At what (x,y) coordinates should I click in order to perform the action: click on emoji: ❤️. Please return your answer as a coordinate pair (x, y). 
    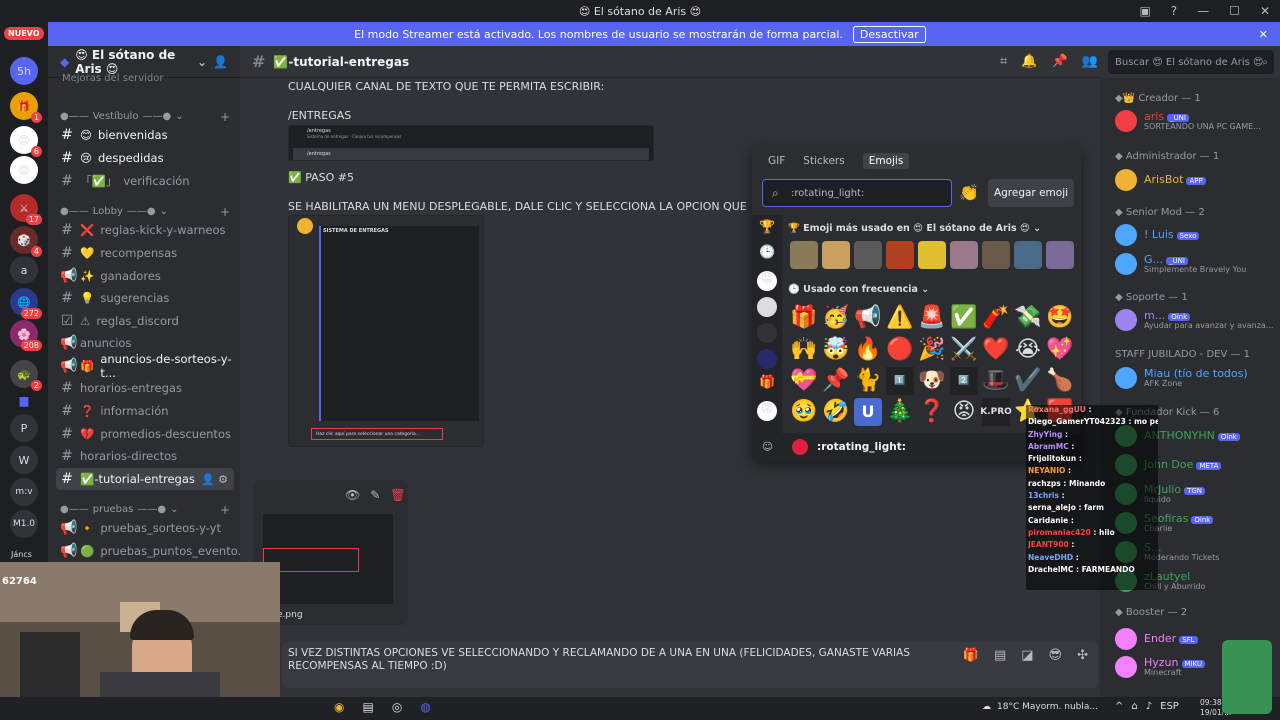
    Looking at the image, I should click on (996, 350).